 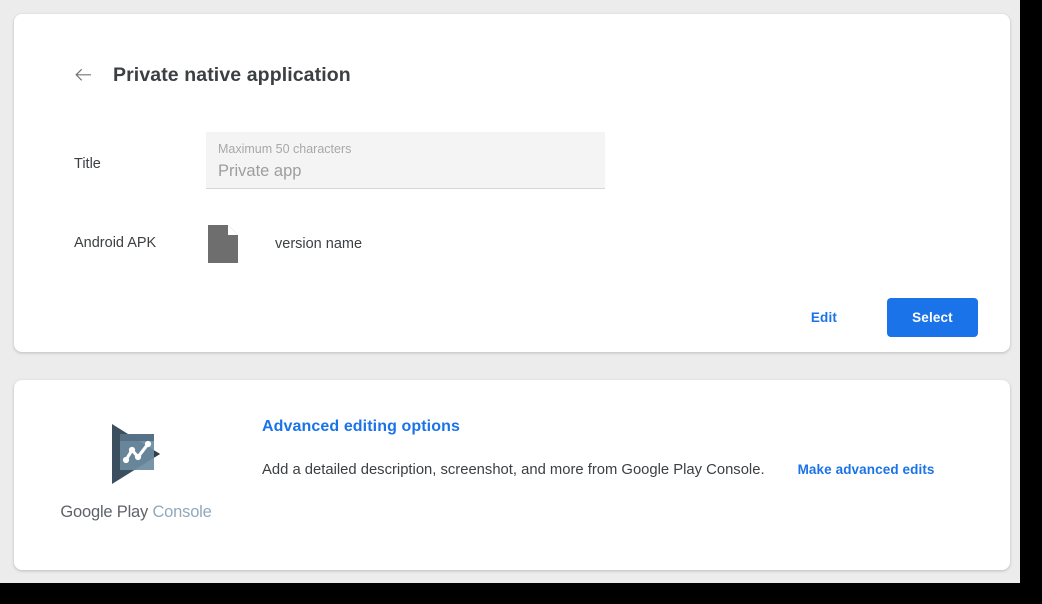 What do you see at coordinates (232, 74) in the screenshot?
I see `page-title: Private native application` at bounding box center [232, 74].